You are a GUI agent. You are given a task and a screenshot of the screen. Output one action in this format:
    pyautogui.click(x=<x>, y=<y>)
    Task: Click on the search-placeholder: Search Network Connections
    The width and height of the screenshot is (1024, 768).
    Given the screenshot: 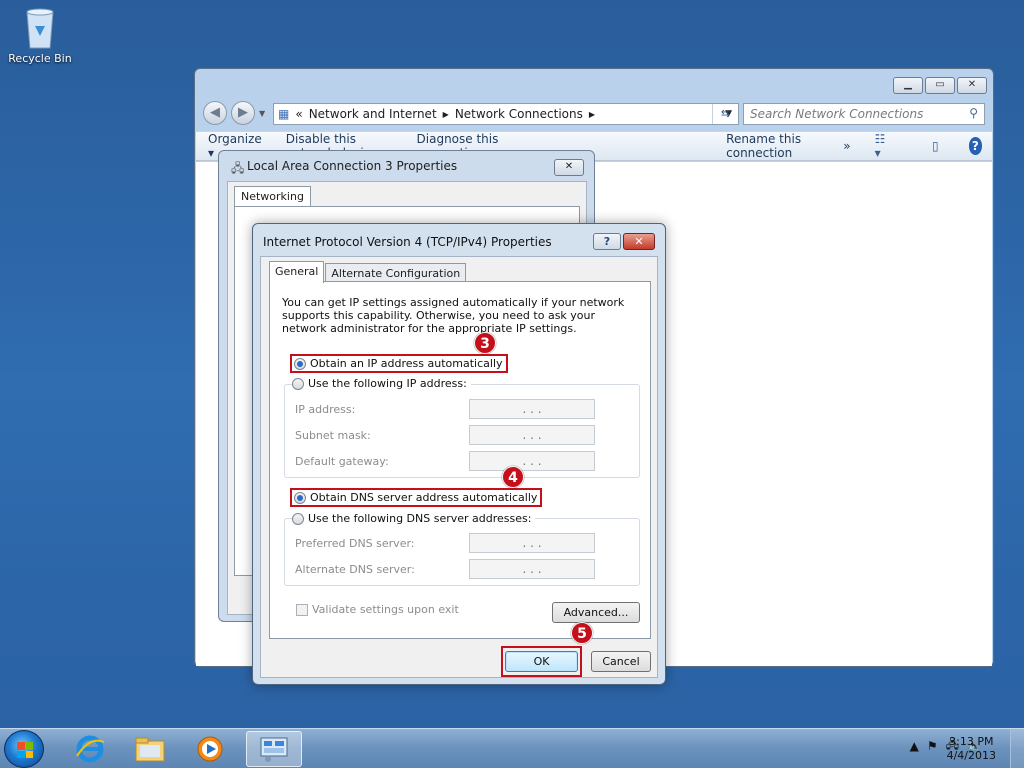 What is the action you would take?
    pyautogui.click(x=837, y=114)
    